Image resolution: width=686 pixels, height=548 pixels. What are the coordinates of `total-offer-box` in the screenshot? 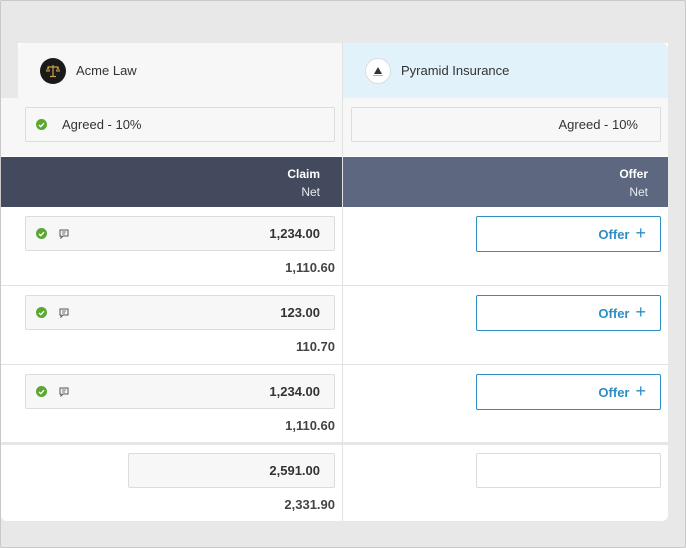 It's located at (568, 470).